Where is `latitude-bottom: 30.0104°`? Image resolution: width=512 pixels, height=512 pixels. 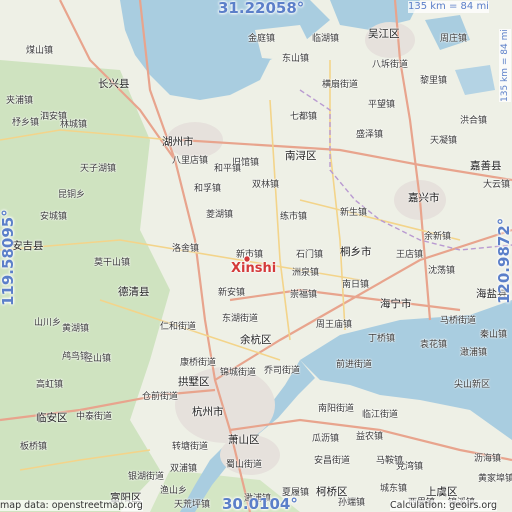
latitude-bottom: 30.0104° is located at coordinates (260, 503).